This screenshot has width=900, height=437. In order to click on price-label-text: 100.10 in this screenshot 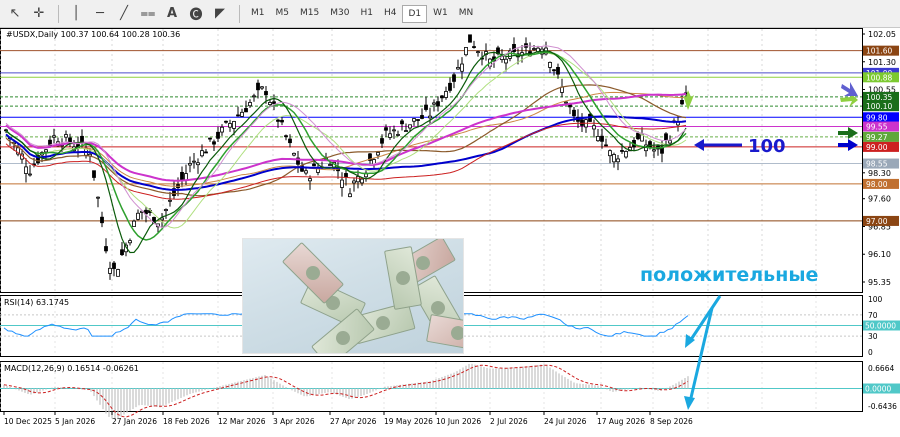, I will do `click(879, 106)`.